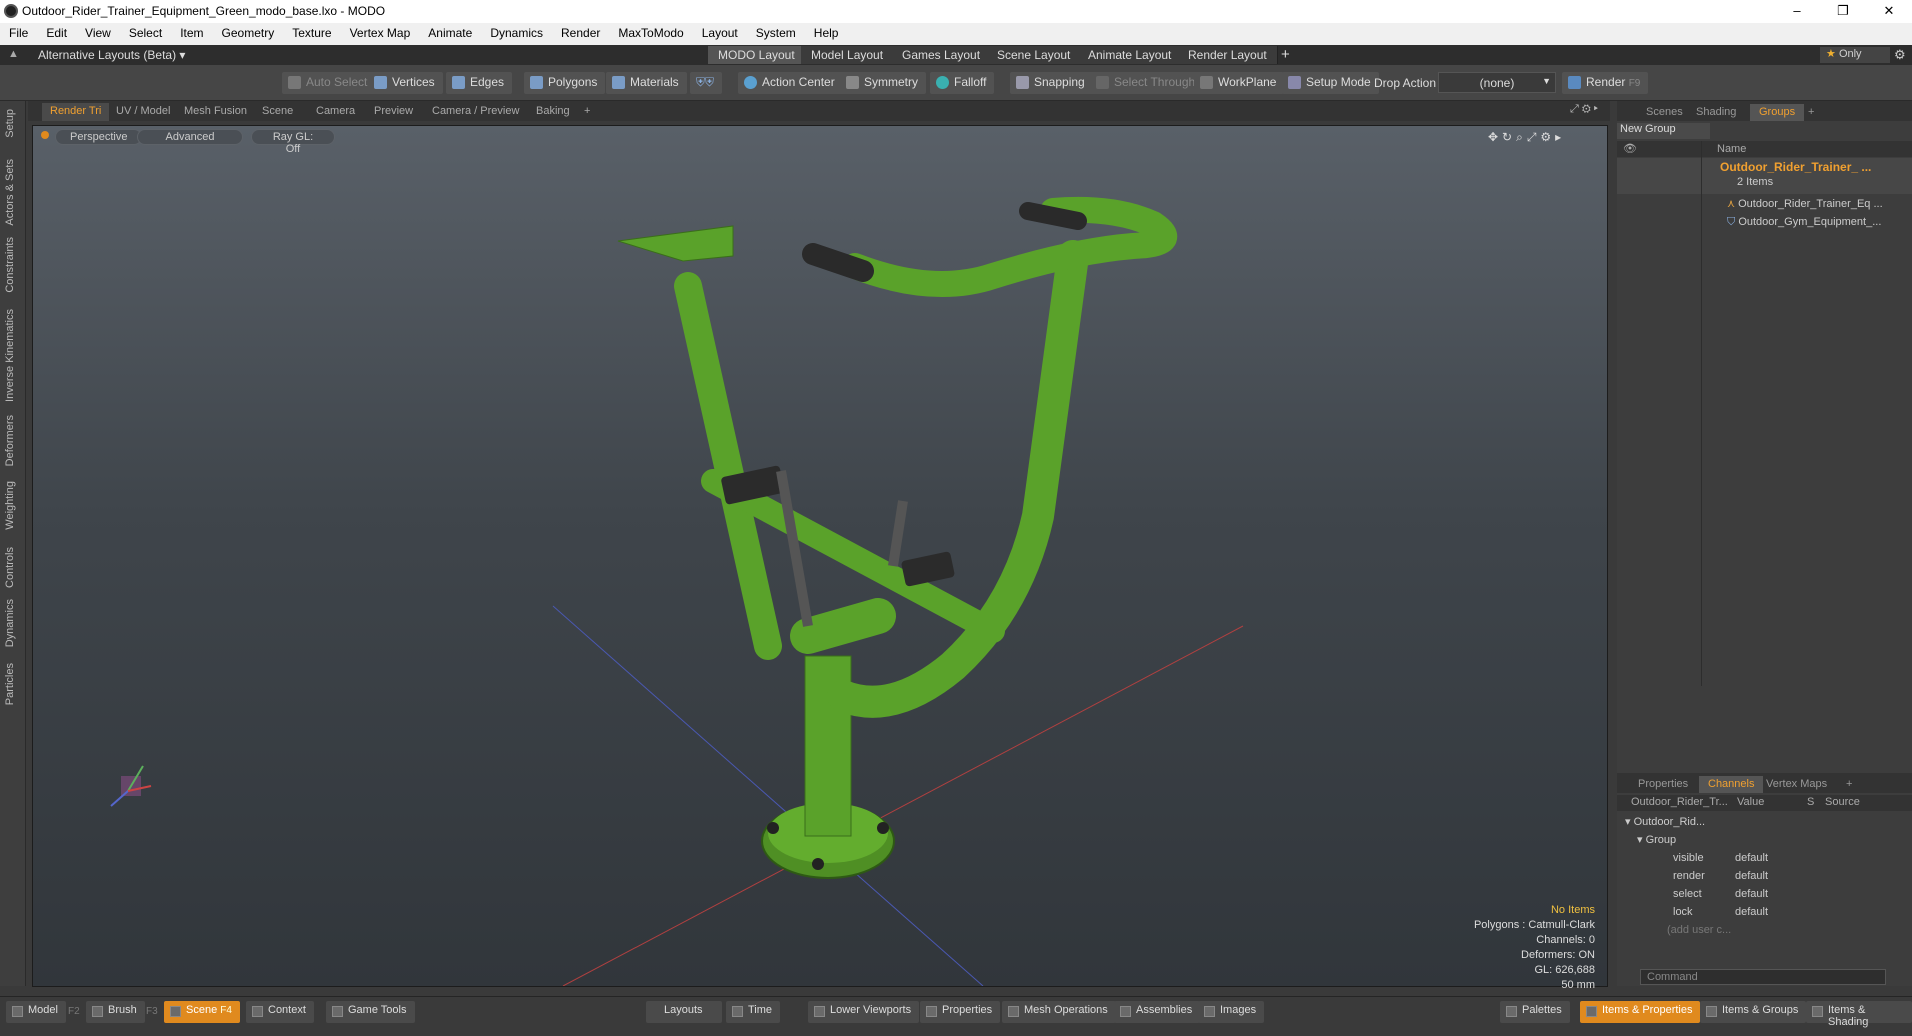  I want to click on render-button: Render F9, so click(1605, 83).